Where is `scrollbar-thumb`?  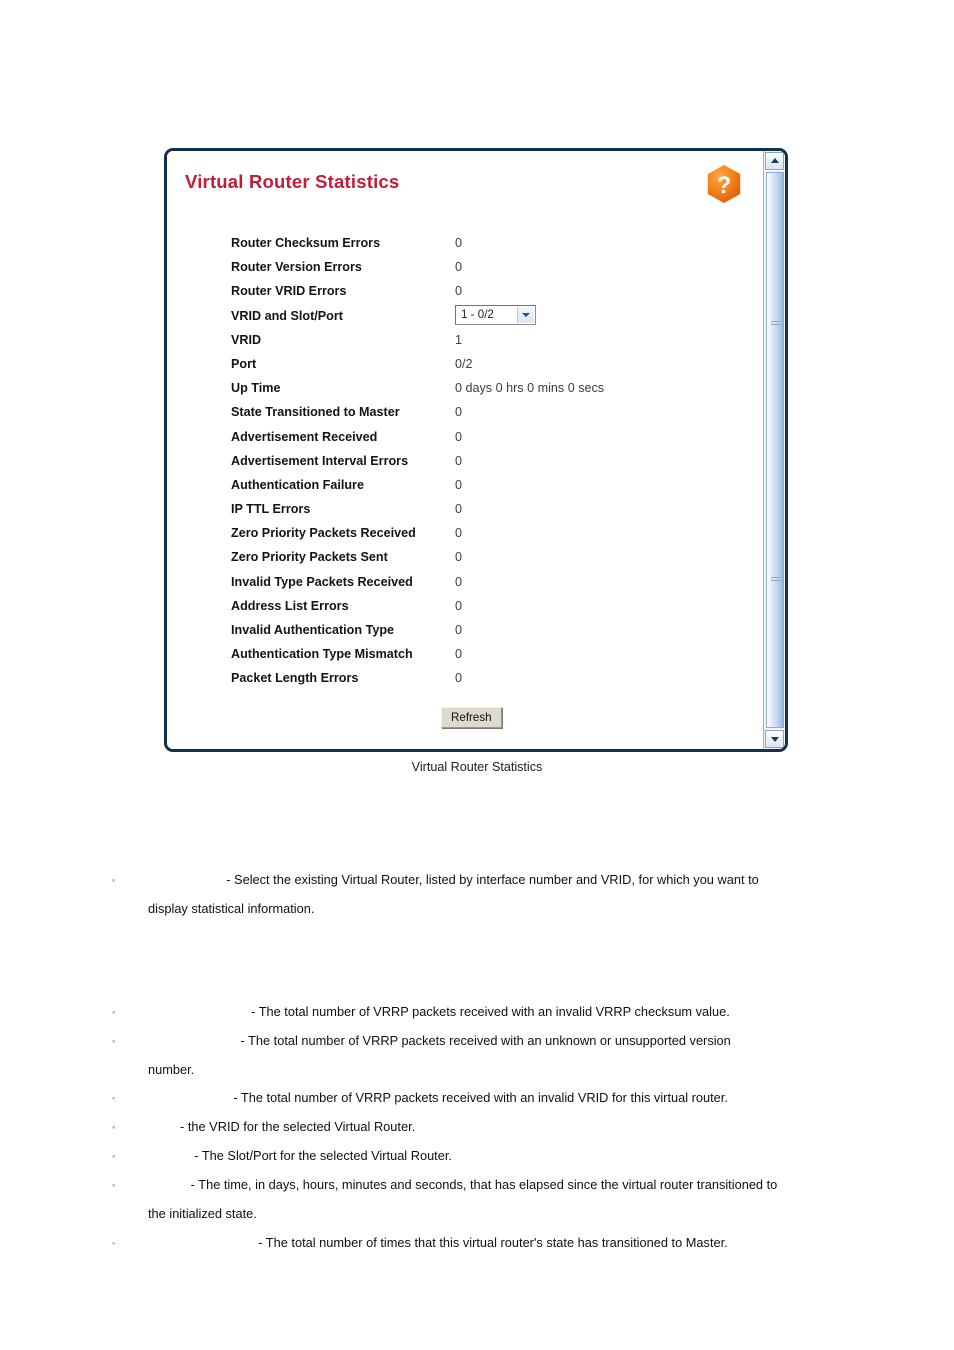 scrollbar-thumb is located at coordinates (775, 450).